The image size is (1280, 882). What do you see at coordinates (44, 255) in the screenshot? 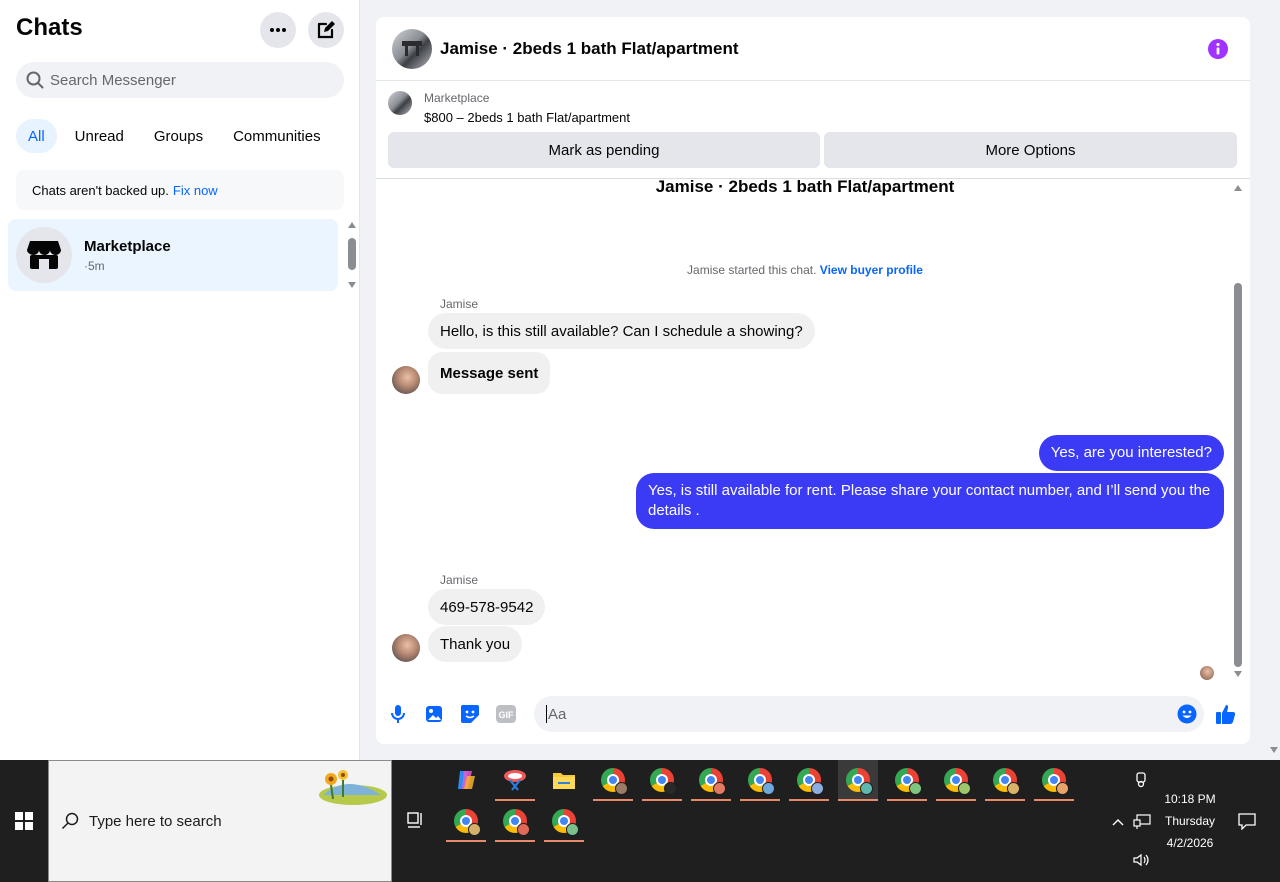
I see `avatar` at bounding box center [44, 255].